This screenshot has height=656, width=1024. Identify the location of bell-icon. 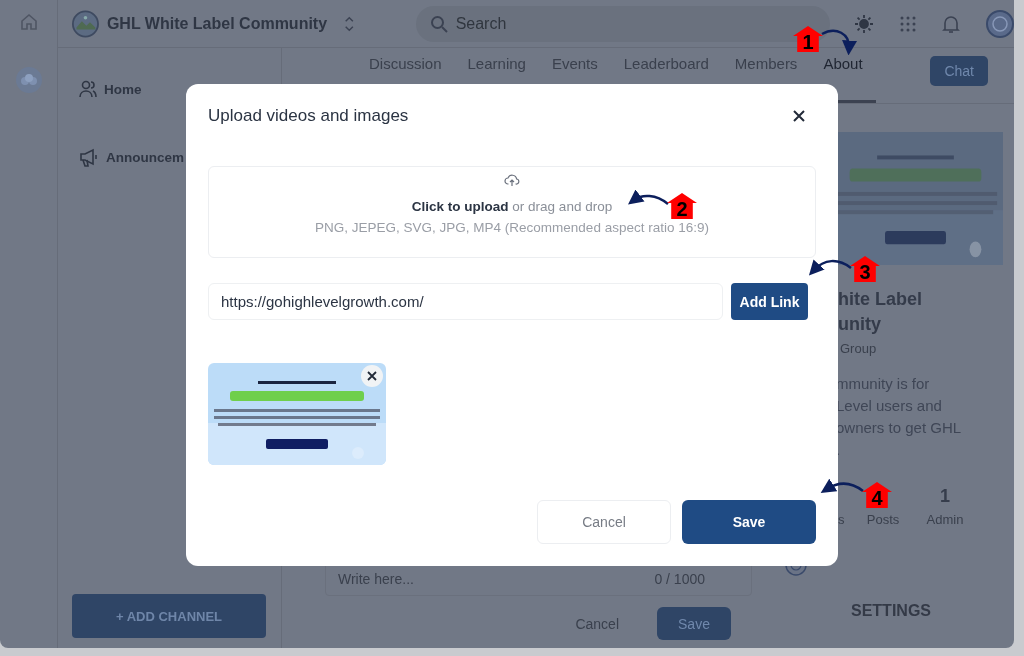
(951, 23).